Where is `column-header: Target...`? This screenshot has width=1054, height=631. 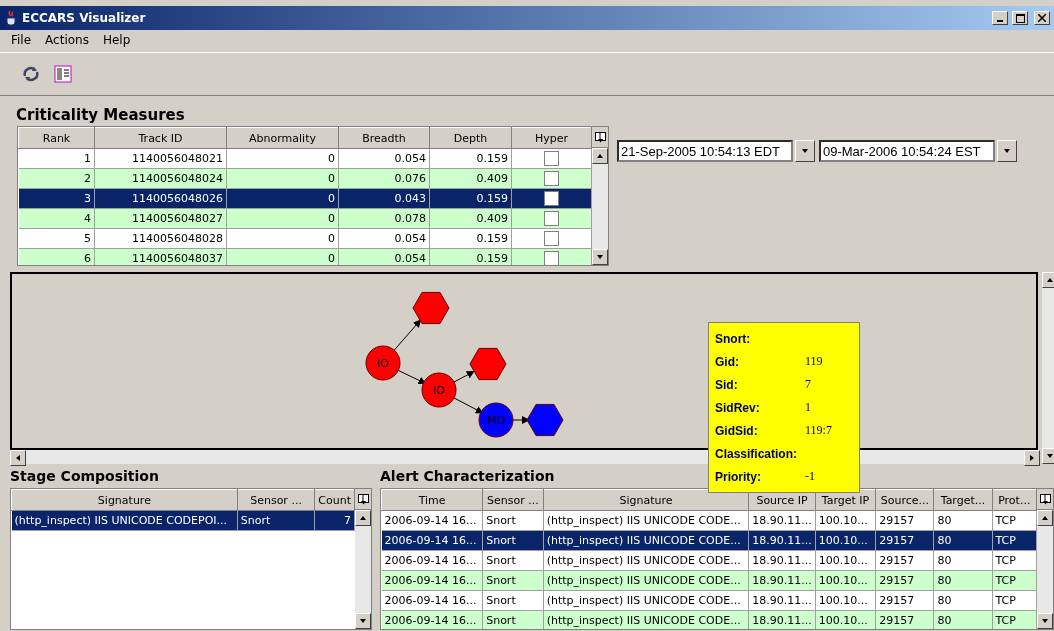 column-header: Target... is located at coordinates (963, 500).